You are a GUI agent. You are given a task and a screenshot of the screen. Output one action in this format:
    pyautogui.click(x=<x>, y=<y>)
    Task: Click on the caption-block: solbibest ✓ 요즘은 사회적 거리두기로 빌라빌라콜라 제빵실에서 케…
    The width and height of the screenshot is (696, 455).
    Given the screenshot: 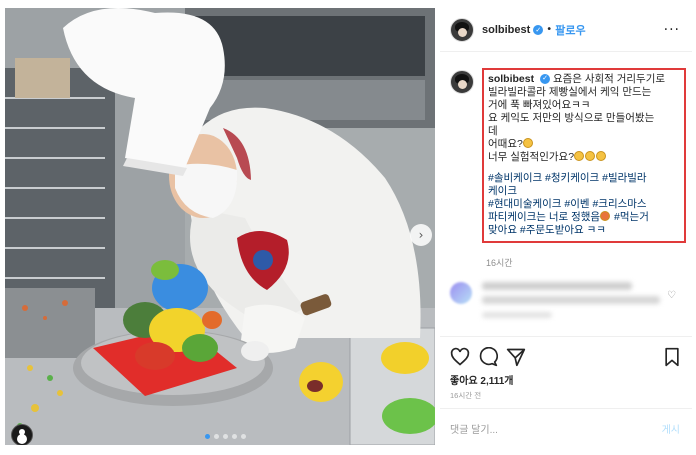 What is the action you would take?
    pyautogui.click(x=568, y=155)
    